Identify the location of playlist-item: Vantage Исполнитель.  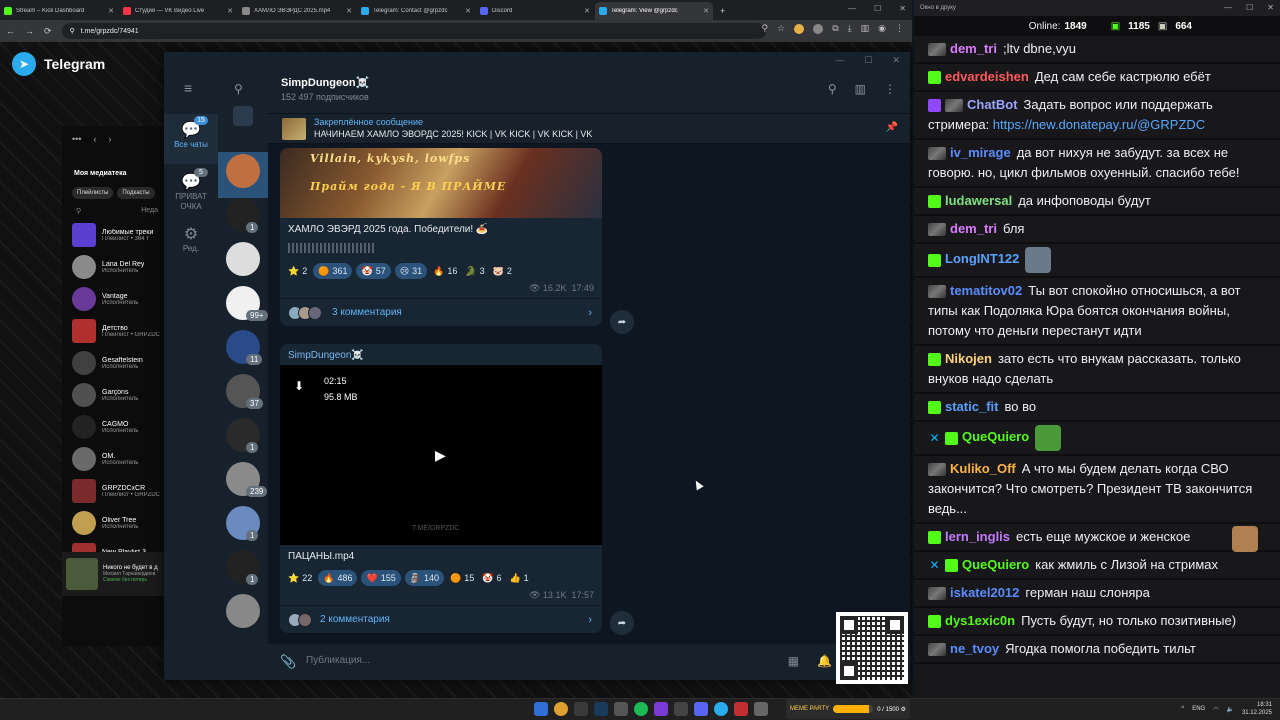
(117, 299).